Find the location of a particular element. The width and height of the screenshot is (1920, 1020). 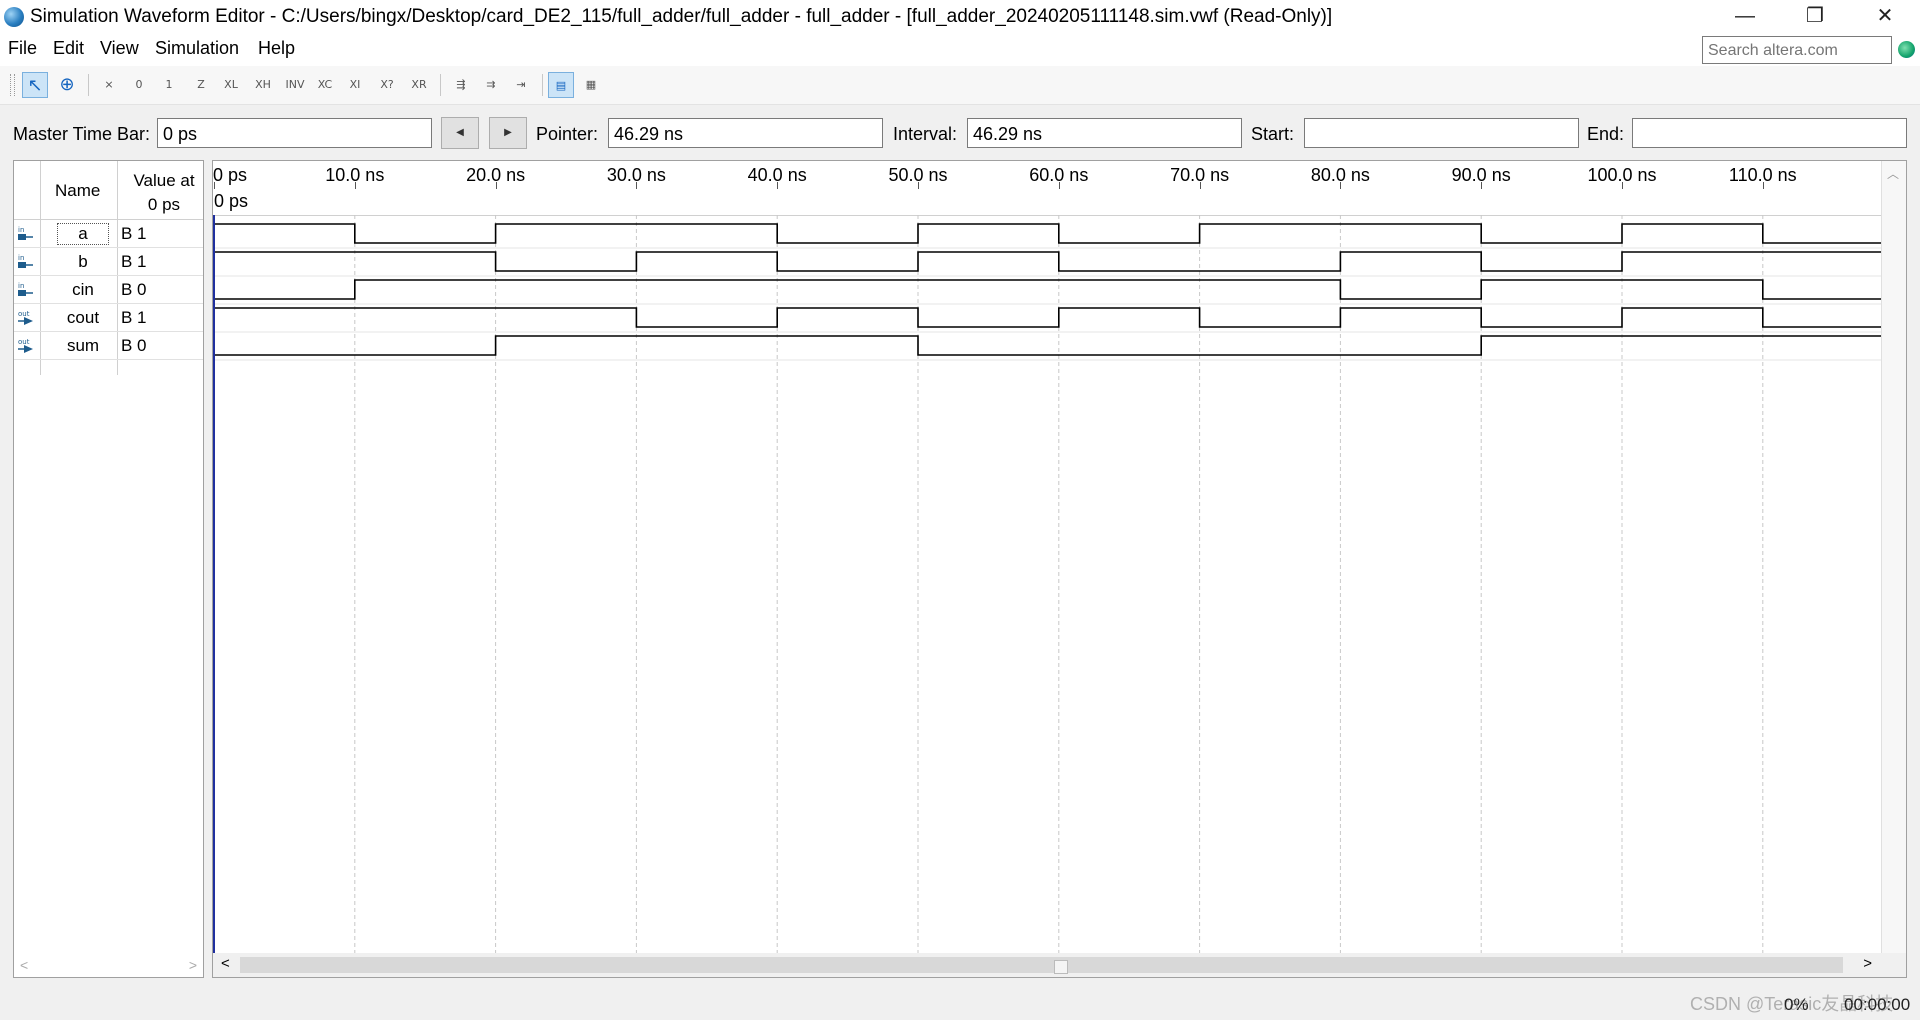

scroll-track is located at coordinates (1041, 965).